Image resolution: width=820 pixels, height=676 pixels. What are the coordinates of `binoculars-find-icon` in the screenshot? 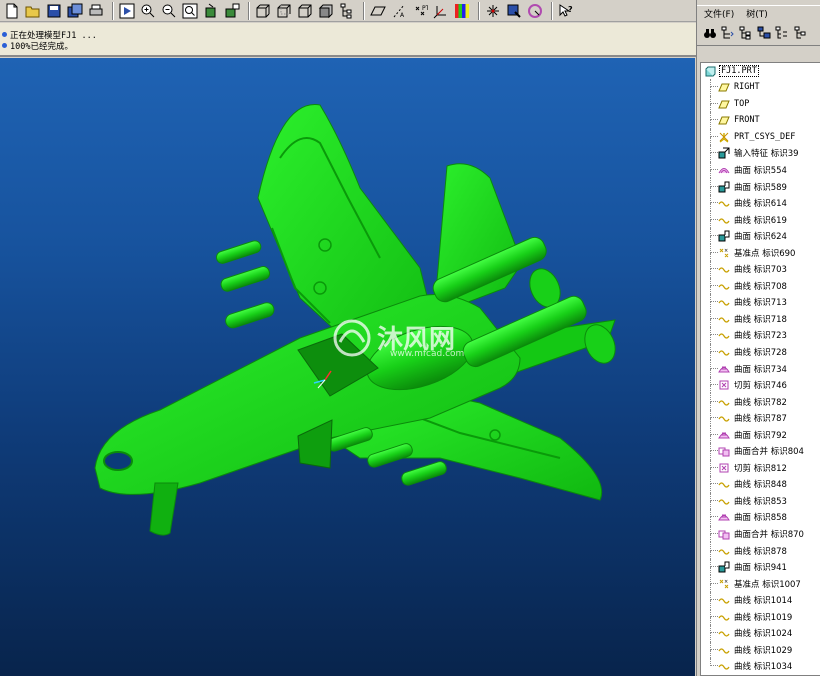 It's located at (710, 33).